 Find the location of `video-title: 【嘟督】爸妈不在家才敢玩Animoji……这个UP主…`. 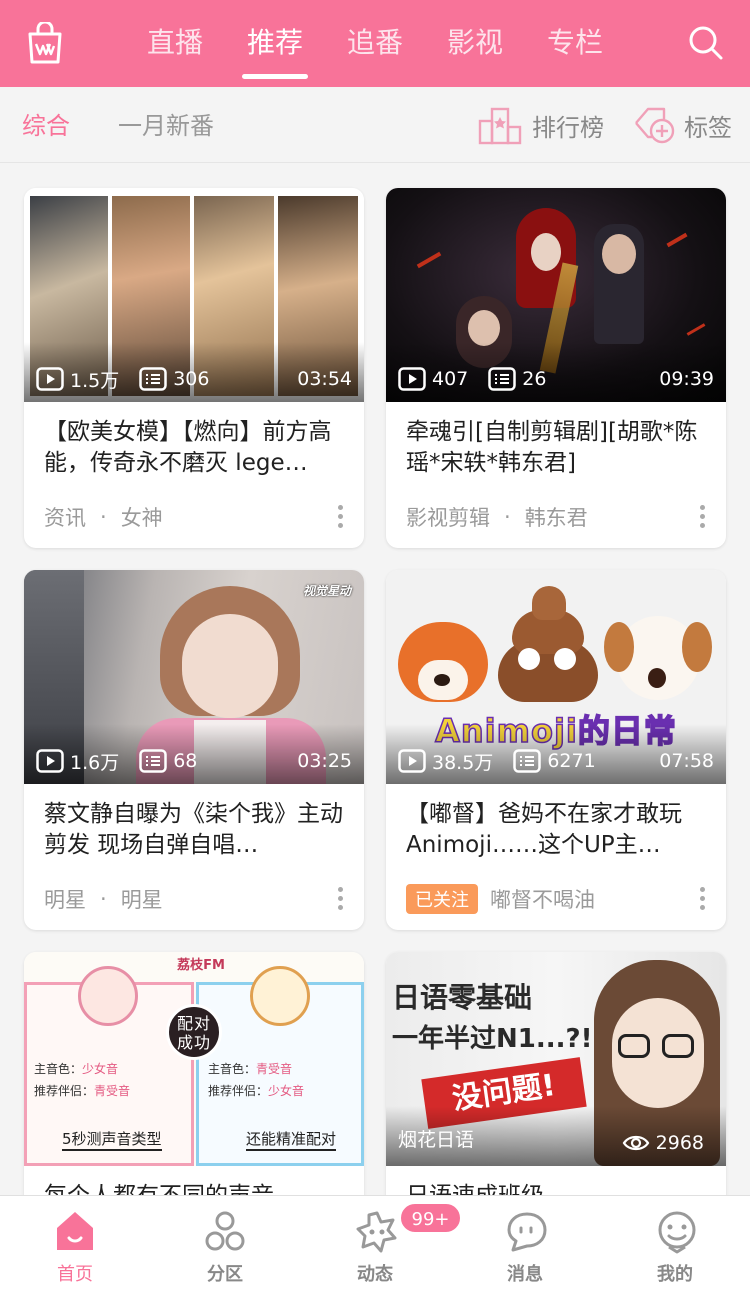

video-title: 【嘟督】爸妈不在家才敢玩Animoji……这个UP主… is located at coordinates (556, 830).